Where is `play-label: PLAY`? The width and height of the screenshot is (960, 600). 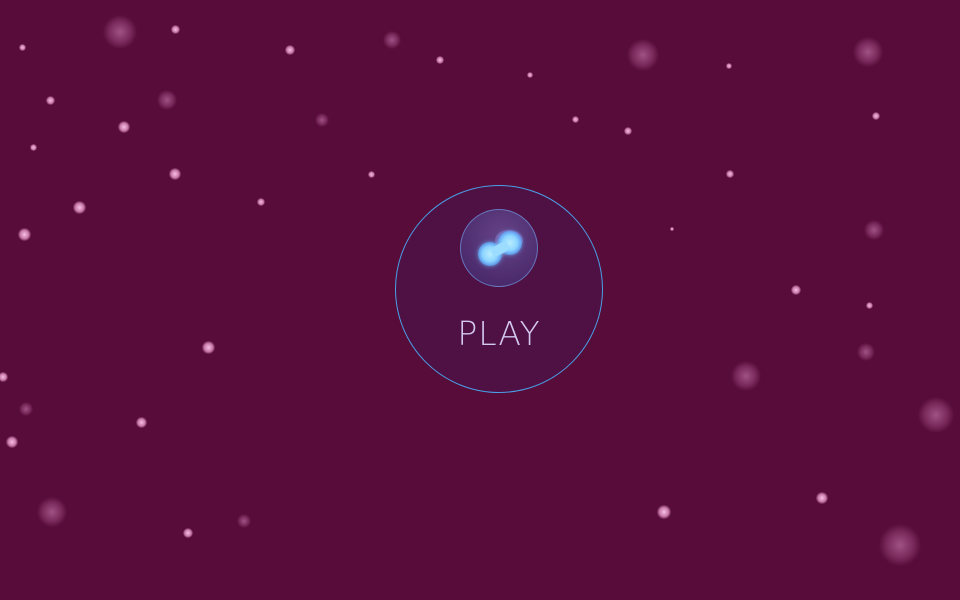 play-label: PLAY is located at coordinates (499, 333).